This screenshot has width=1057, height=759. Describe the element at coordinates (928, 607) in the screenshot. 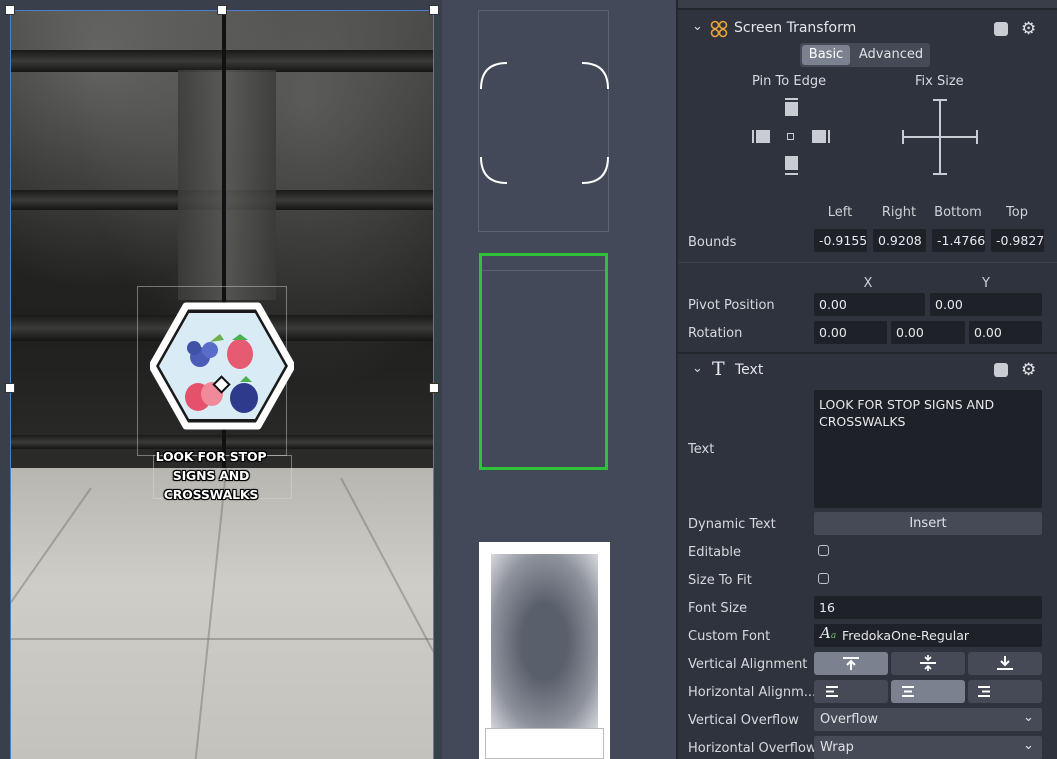

I see `font-size-field: 16` at that location.